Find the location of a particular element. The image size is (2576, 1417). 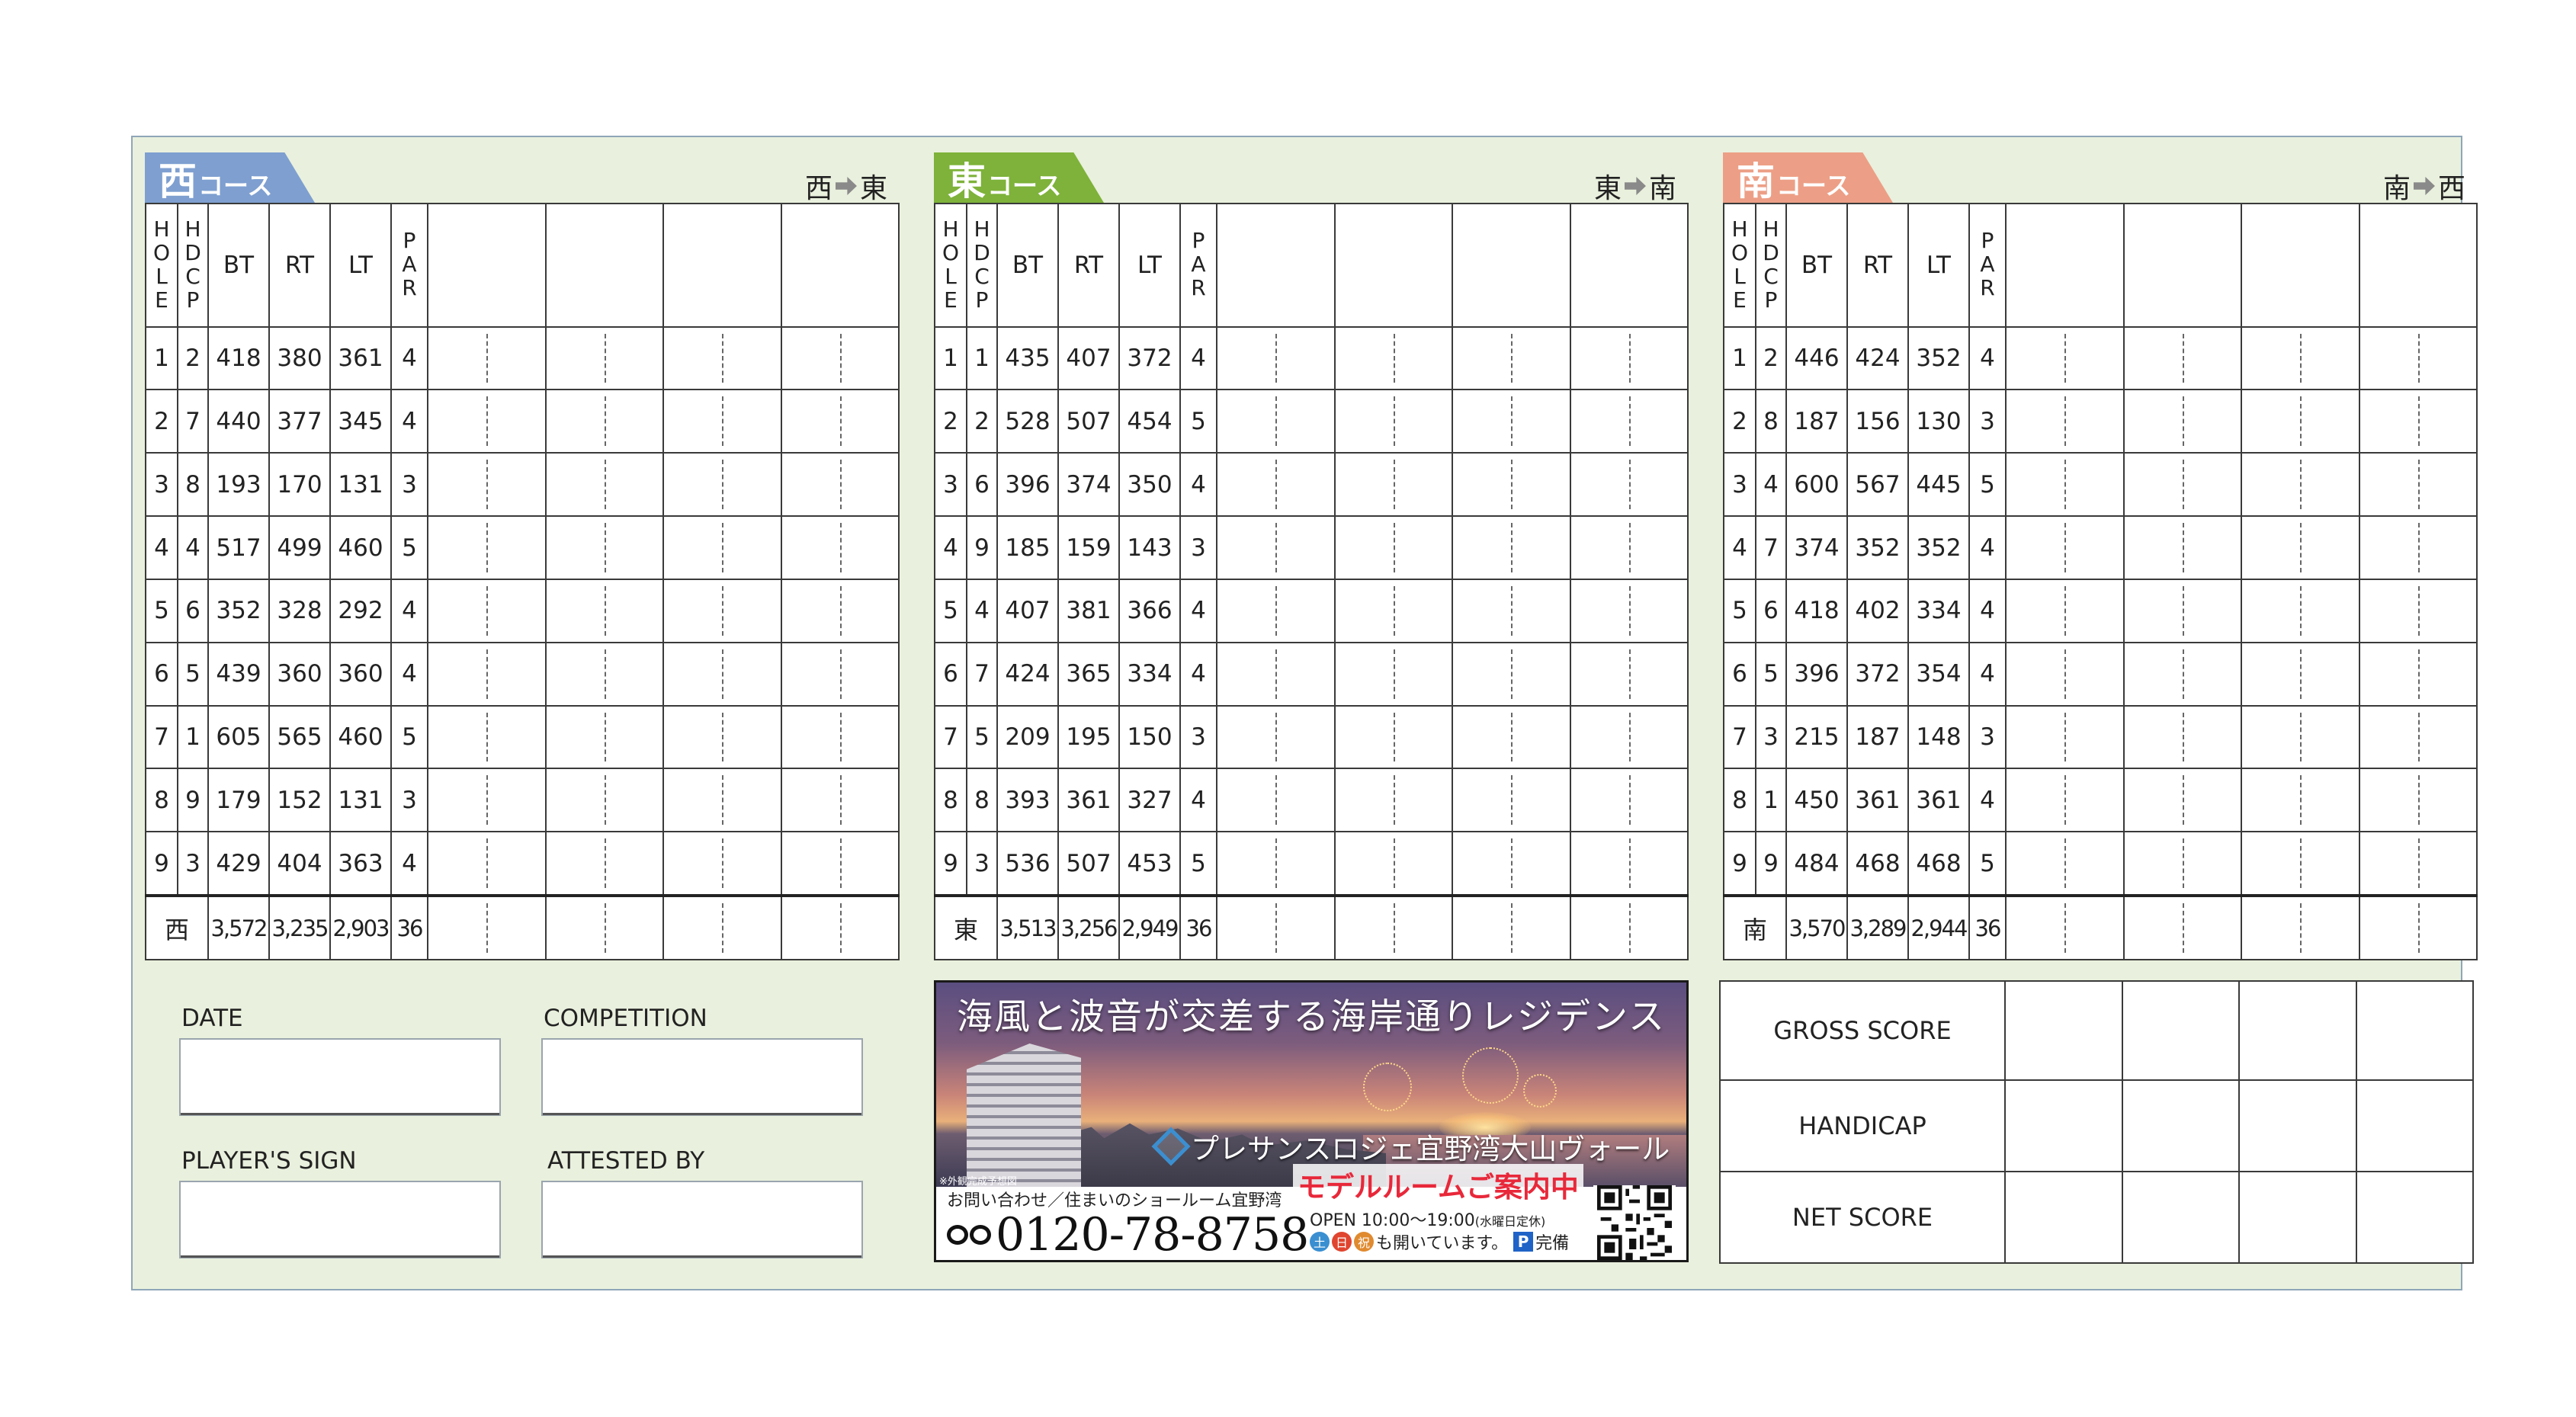

date-field is located at coordinates (340, 1077).